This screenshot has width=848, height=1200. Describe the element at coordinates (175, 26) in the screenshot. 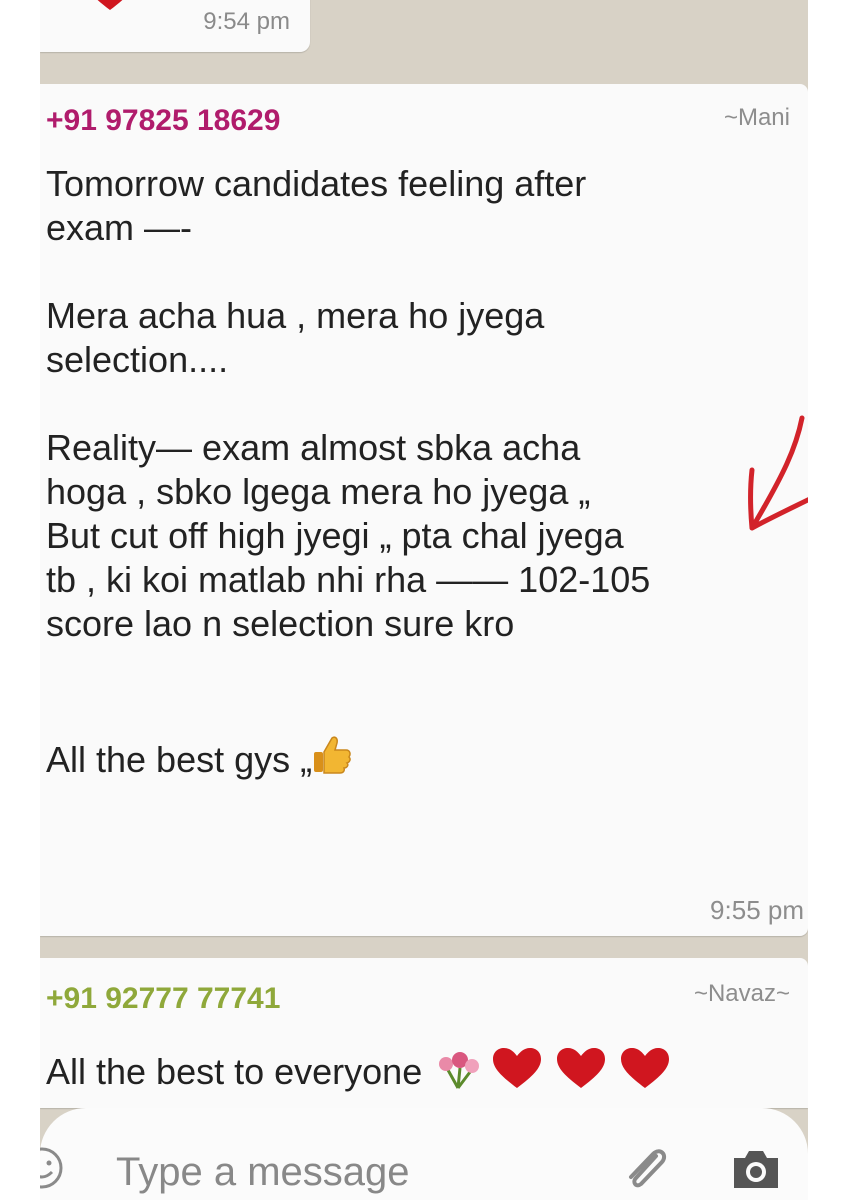

I see `previous-message-bubble: 9:54 pm` at that location.